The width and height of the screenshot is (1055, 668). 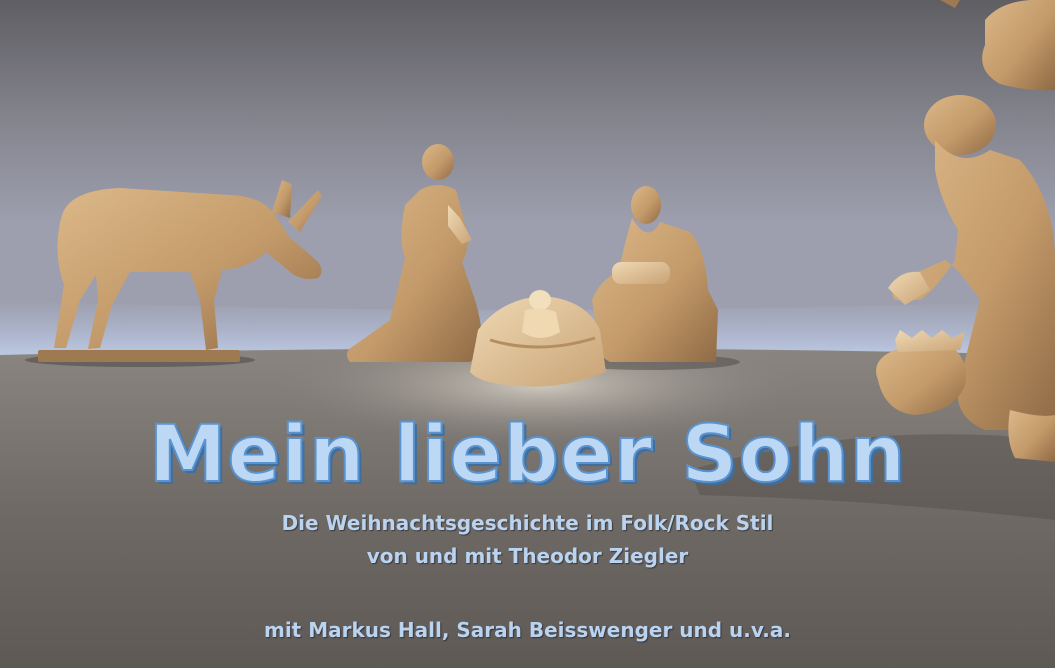 What do you see at coordinates (527, 556) in the screenshot?
I see `subtitle-line-2: von und mit Theodor Ziegler` at bounding box center [527, 556].